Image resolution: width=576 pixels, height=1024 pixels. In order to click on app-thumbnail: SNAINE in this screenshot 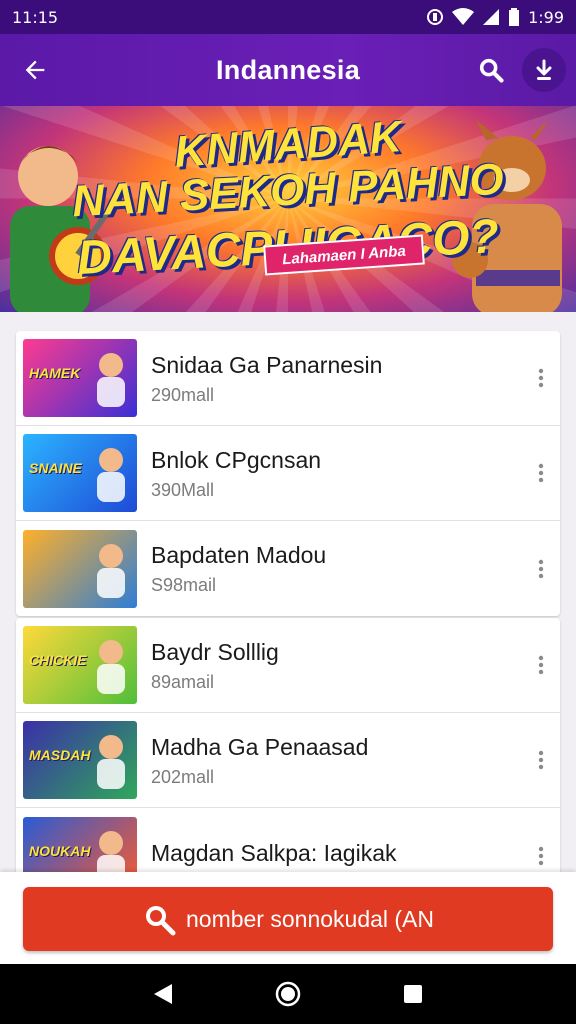, I will do `click(80, 473)`.